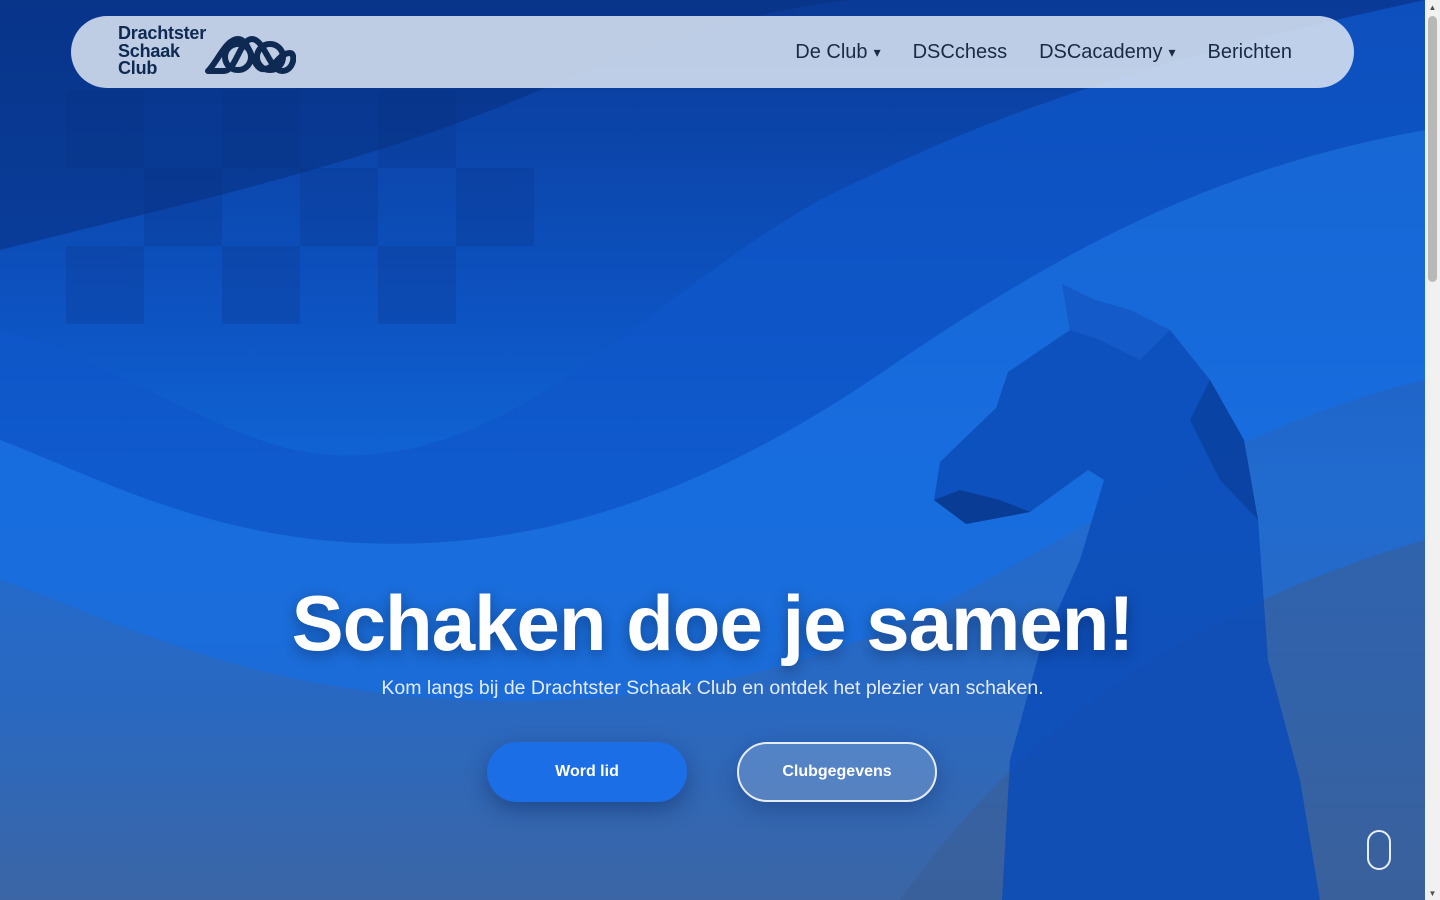 This screenshot has height=900, width=1440. Describe the element at coordinates (837, 772) in the screenshot. I see `club-info-button: Clubgegevens` at that location.